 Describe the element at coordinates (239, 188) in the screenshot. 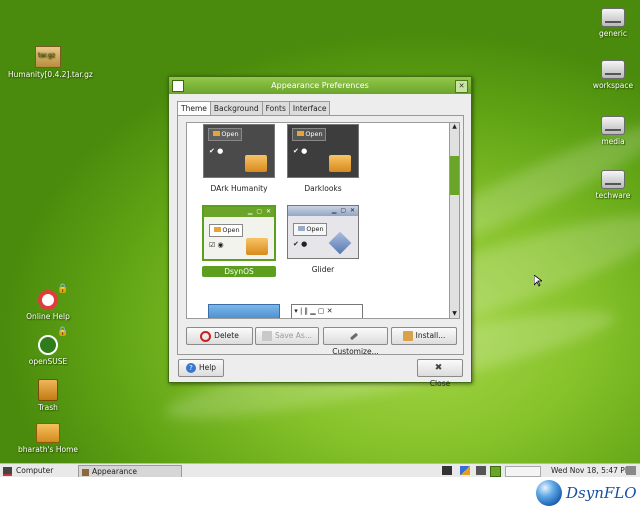

I see `theme-name: DArk Humanity` at that location.